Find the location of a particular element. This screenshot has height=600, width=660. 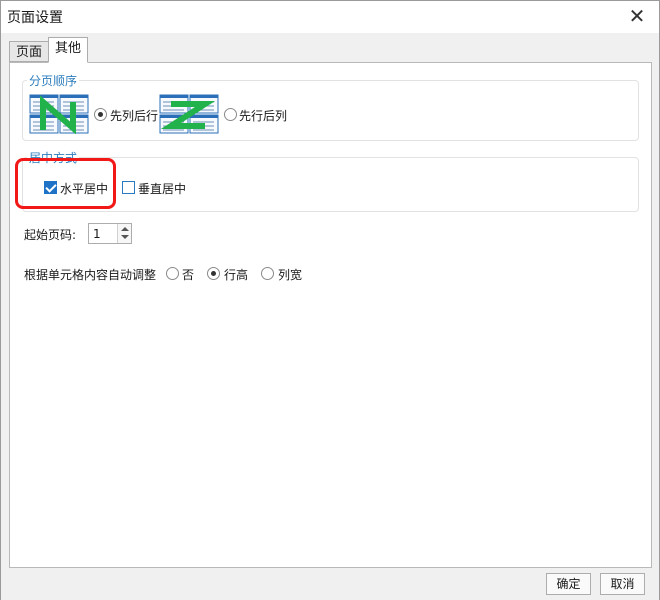

radio-adjust-none-label: 否 is located at coordinates (188, 275).